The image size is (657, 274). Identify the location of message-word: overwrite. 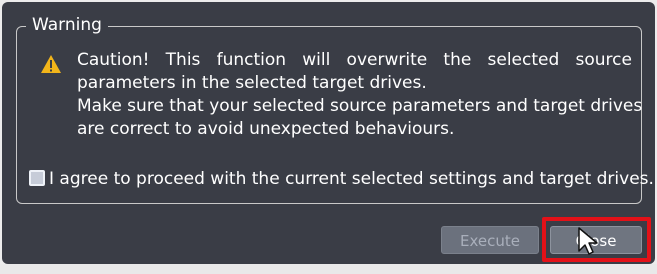
(387, 60).